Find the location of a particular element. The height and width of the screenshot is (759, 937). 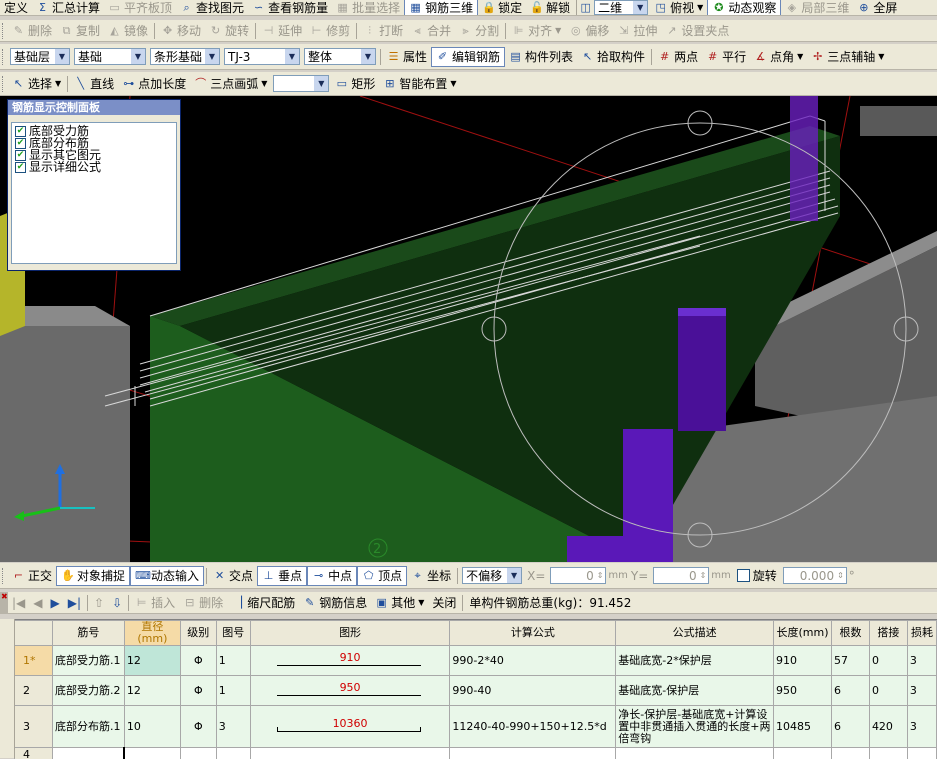

cell-description is located at coordinates (695, 753).